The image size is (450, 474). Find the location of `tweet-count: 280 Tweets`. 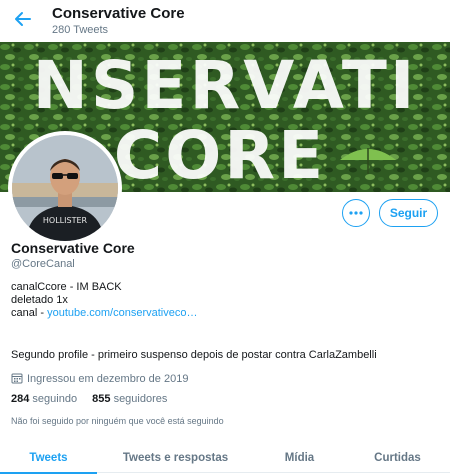

tweet-count: 280 Tweets is located at coordinates (80, 30).